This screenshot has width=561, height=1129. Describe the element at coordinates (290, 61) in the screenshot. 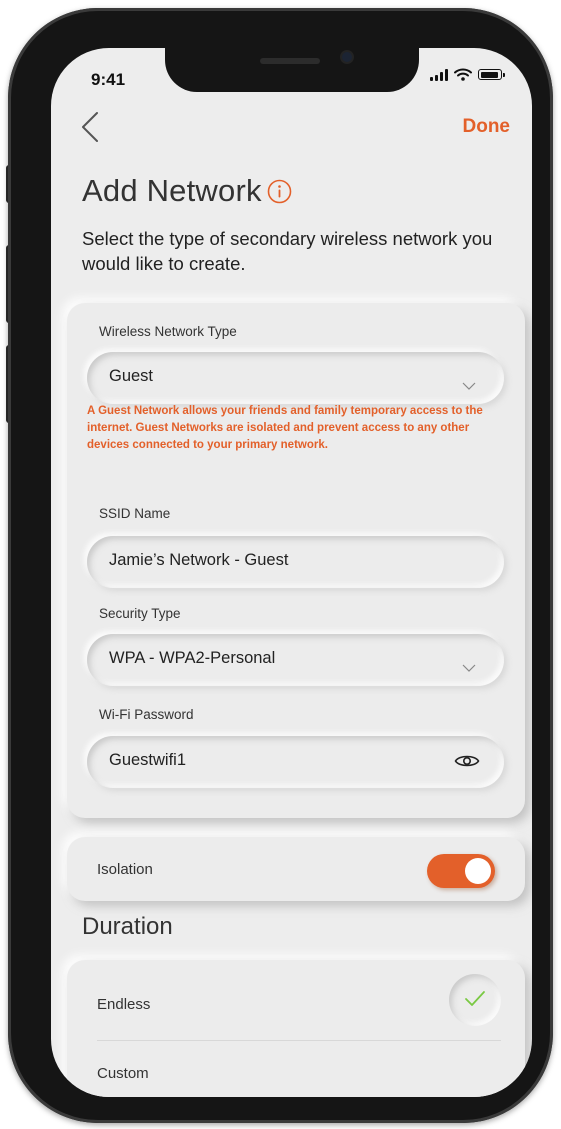

I see `speaker` at that location.